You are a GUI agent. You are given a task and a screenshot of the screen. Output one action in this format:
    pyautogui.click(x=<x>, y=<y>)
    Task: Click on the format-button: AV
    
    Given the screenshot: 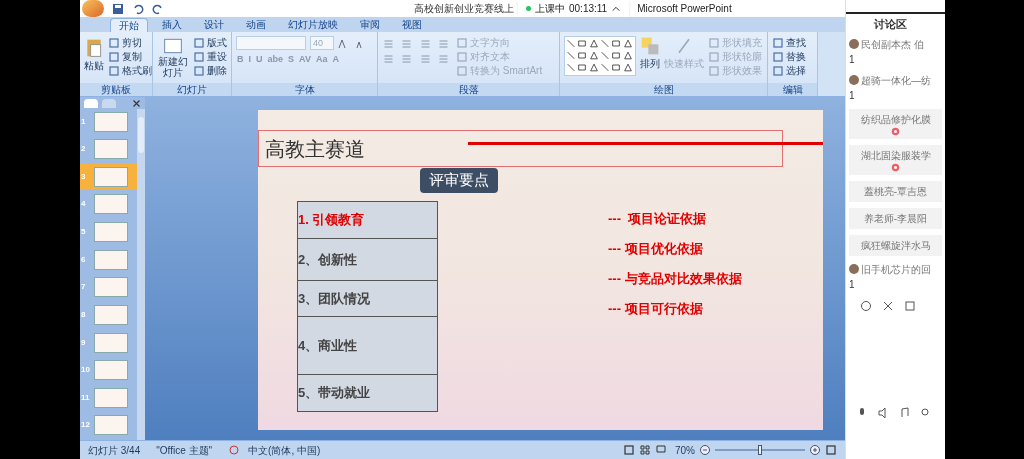 What is the action you would take?
    pyautogui.click(x=305, y=59)
    